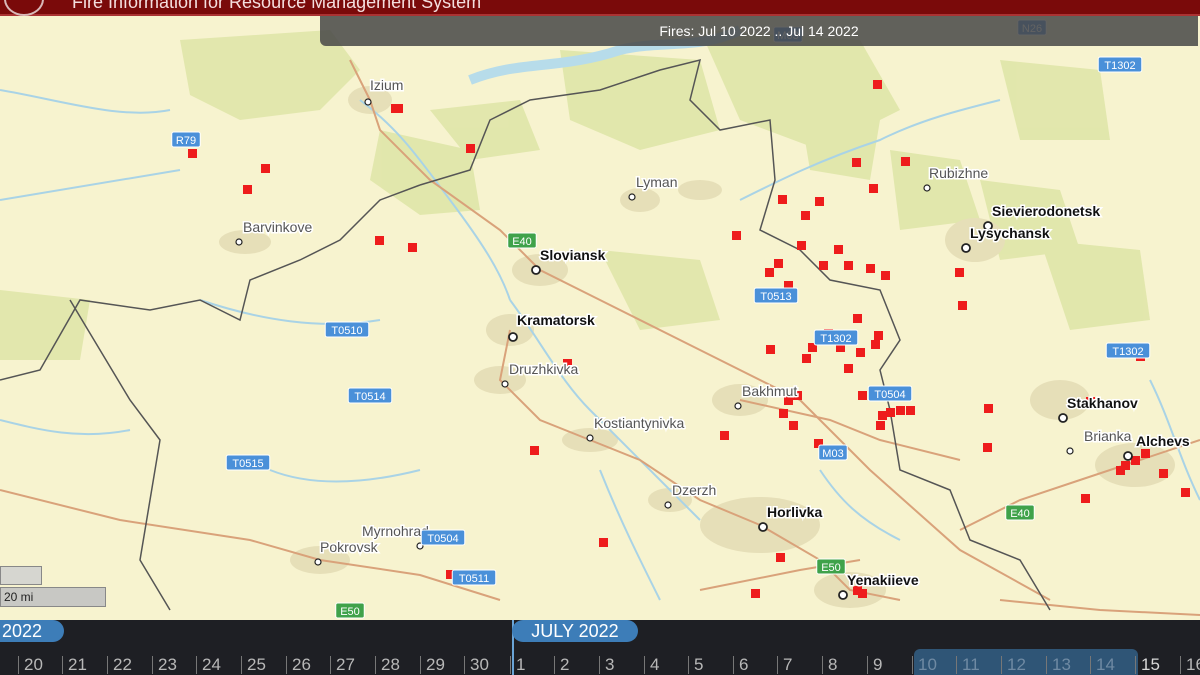 Image resolution: width=1200 pixels, height=675 pixels. What do you see at coordinates (211, 665) in the screenshot?
I see `timeline-day-24: 24` at bounding box center [211, 665].